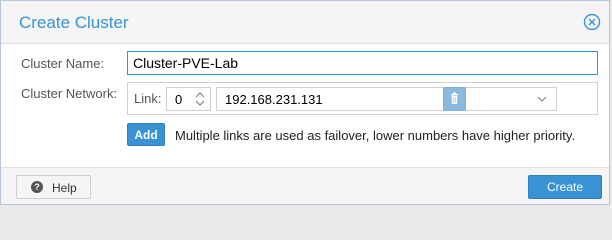  Describe the element at coordinates (64, 188) in the screenshot. I see `help-label: Help` at that location.